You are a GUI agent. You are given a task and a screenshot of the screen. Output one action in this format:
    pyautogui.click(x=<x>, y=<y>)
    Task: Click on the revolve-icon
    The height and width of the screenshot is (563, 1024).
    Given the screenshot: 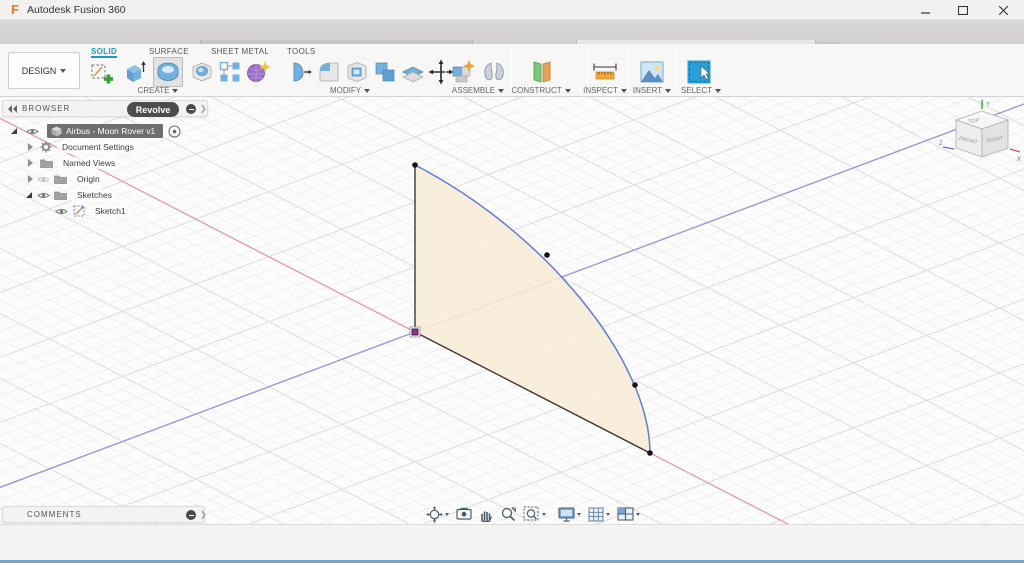 What is the action you would take?
    pyautogui.click(x=168, y=72)
    